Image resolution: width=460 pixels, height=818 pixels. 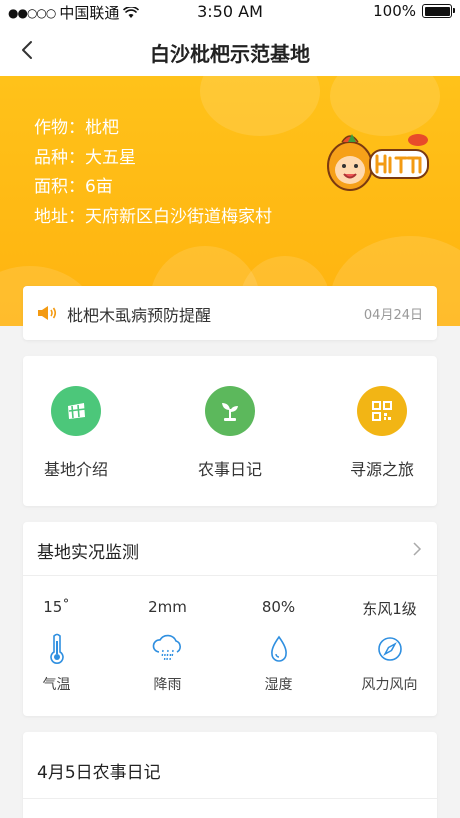 I want to click on metric-name: 降雨, so click(x=167, y=685).